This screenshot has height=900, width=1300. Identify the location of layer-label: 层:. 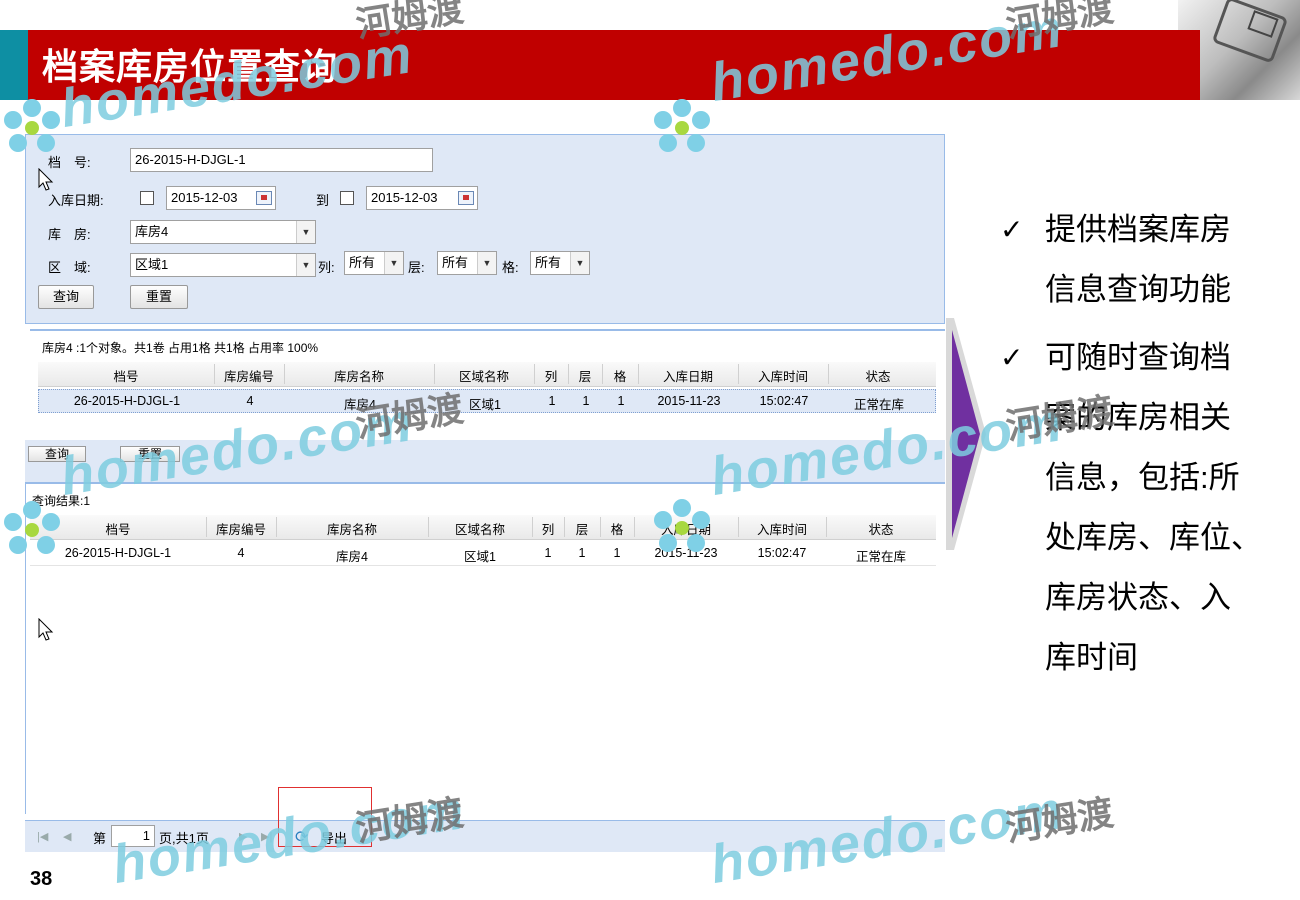
(416, 267).